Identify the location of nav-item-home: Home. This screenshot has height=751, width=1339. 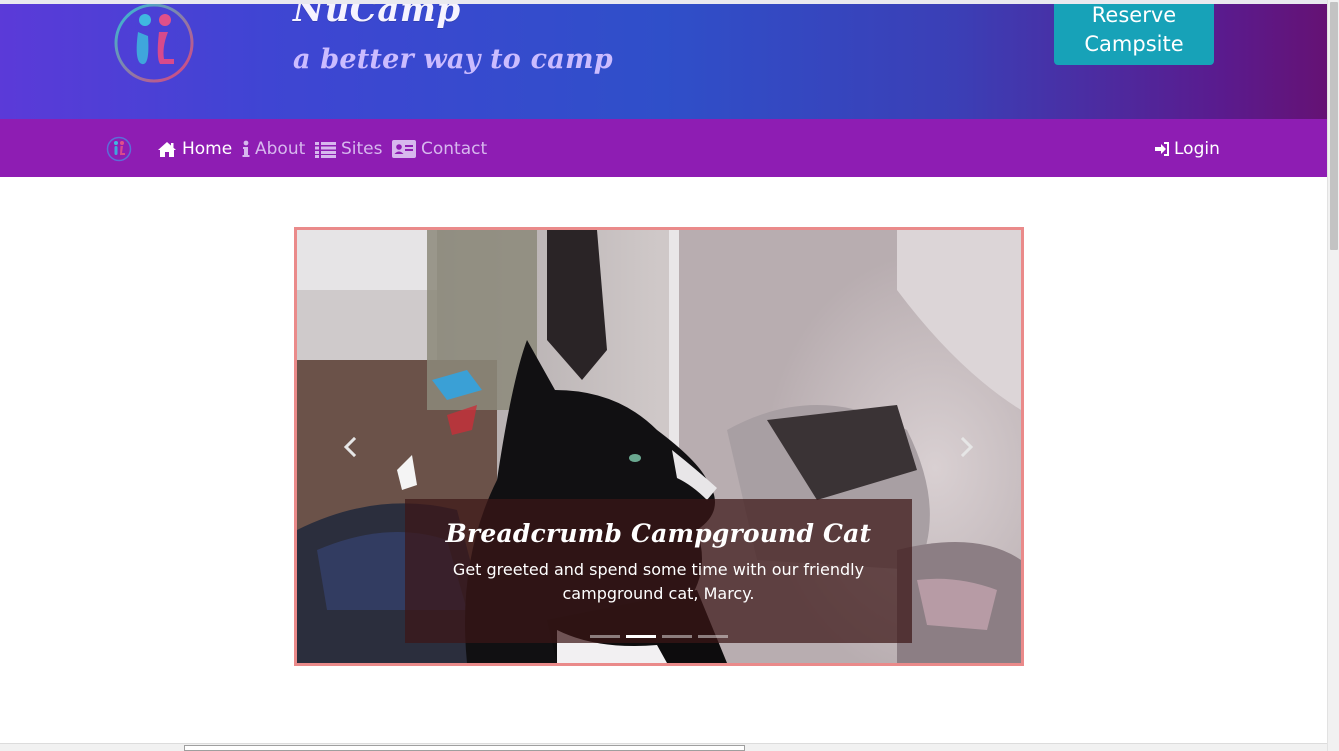
(194, 149).